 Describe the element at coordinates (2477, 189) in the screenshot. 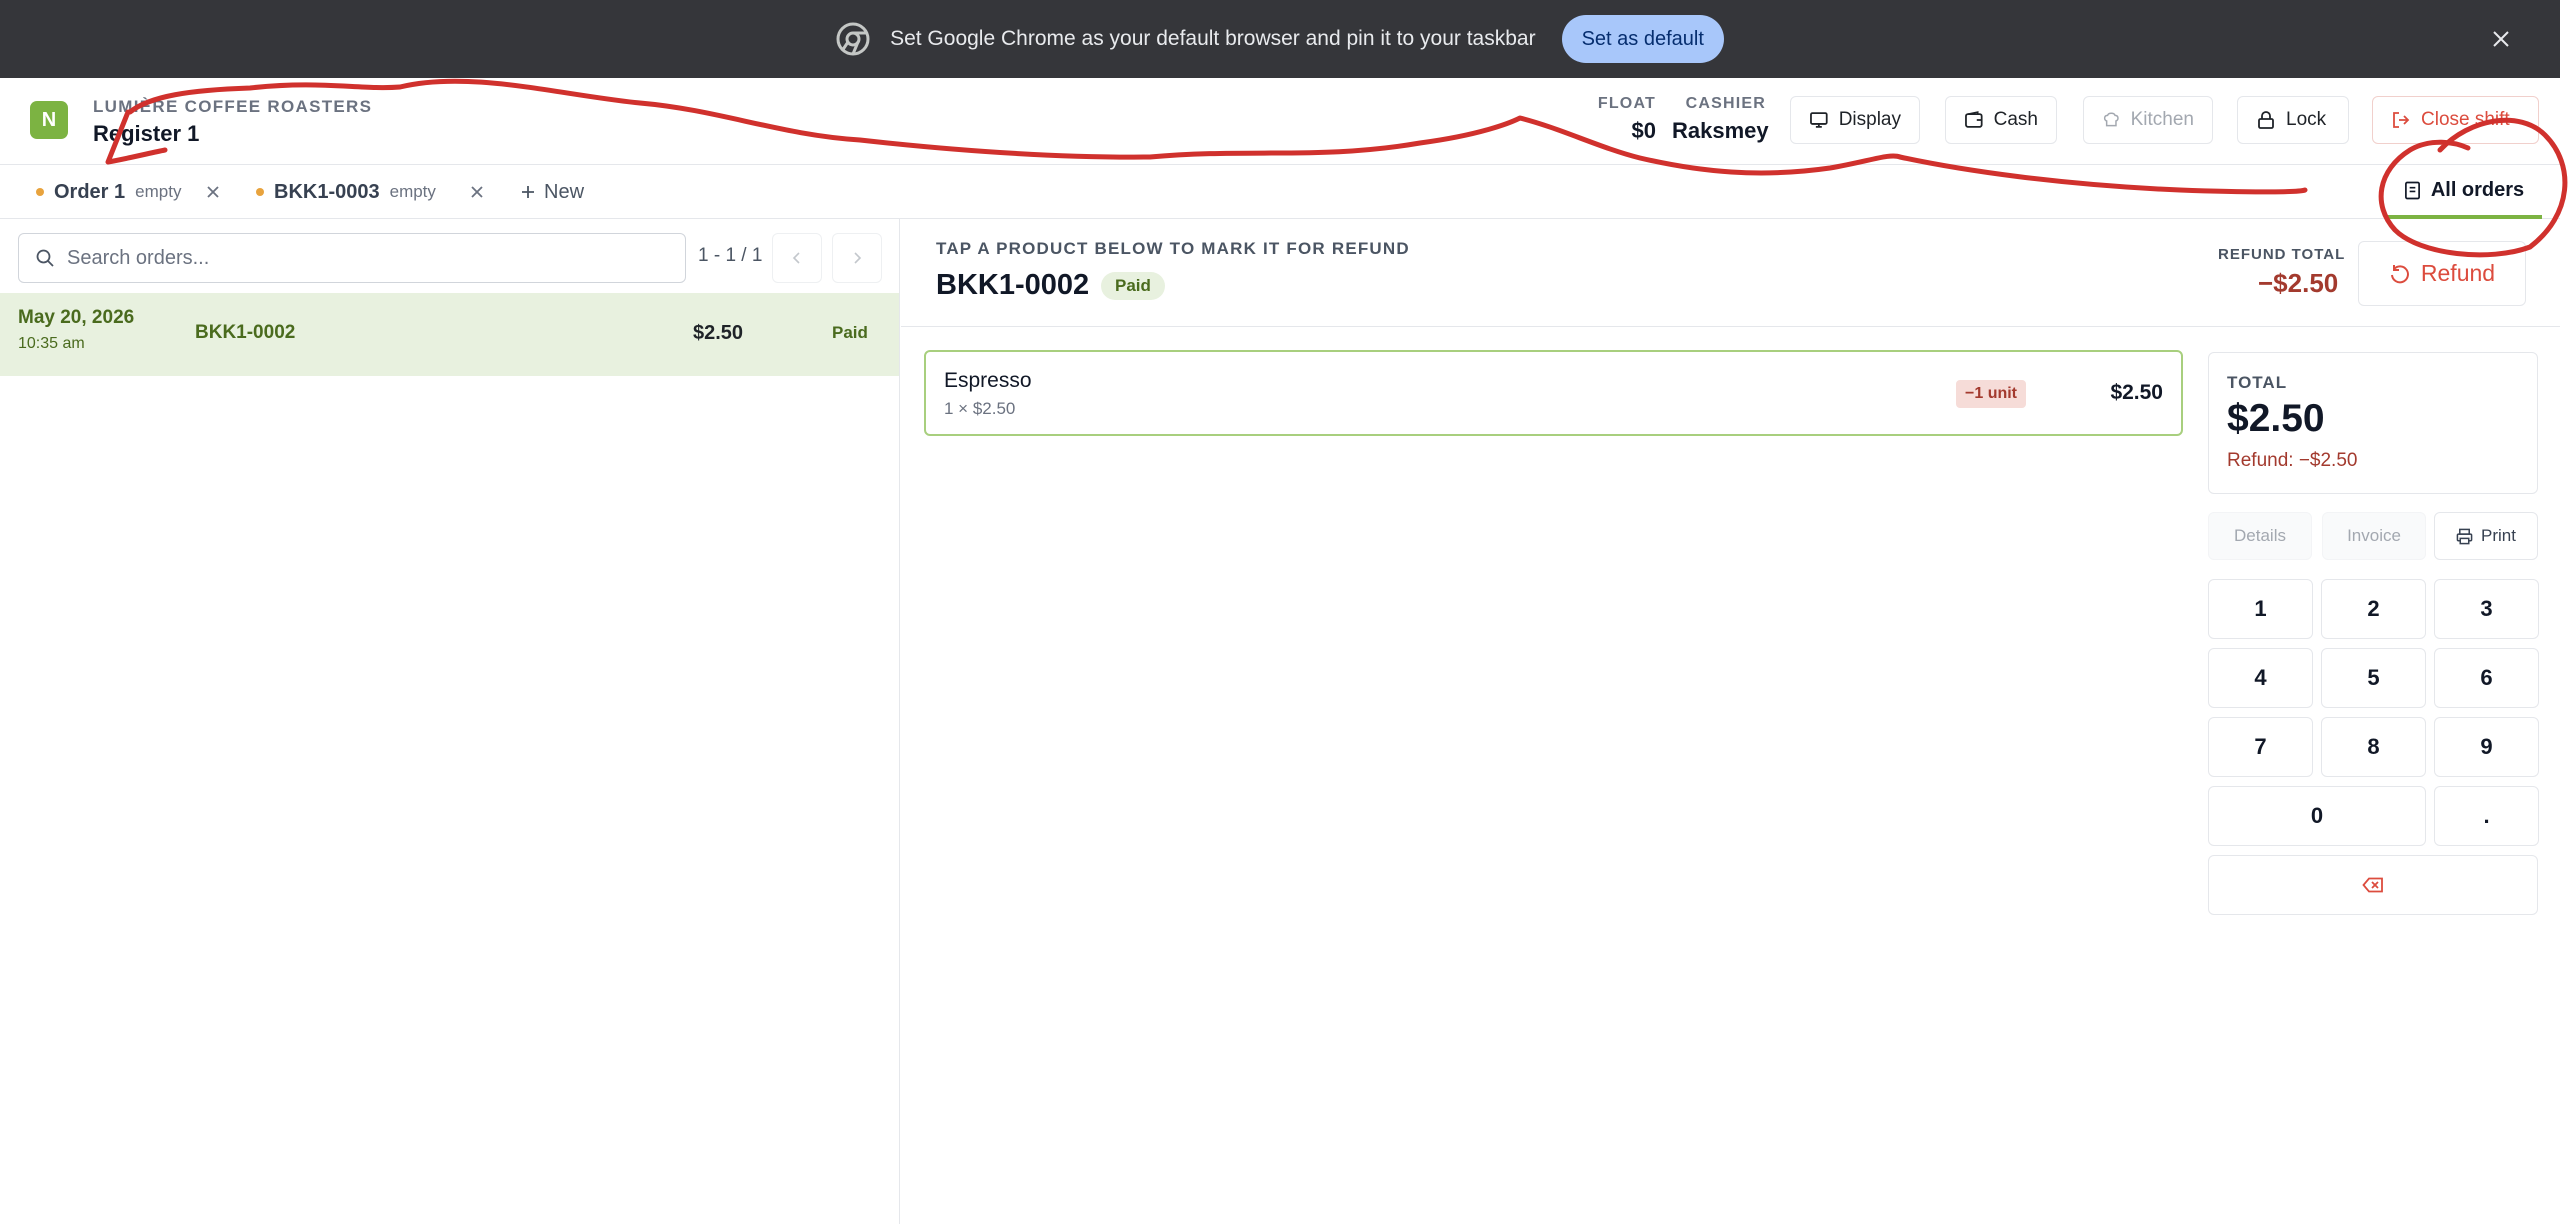

I see `all-orders-label: All orders` at that location.